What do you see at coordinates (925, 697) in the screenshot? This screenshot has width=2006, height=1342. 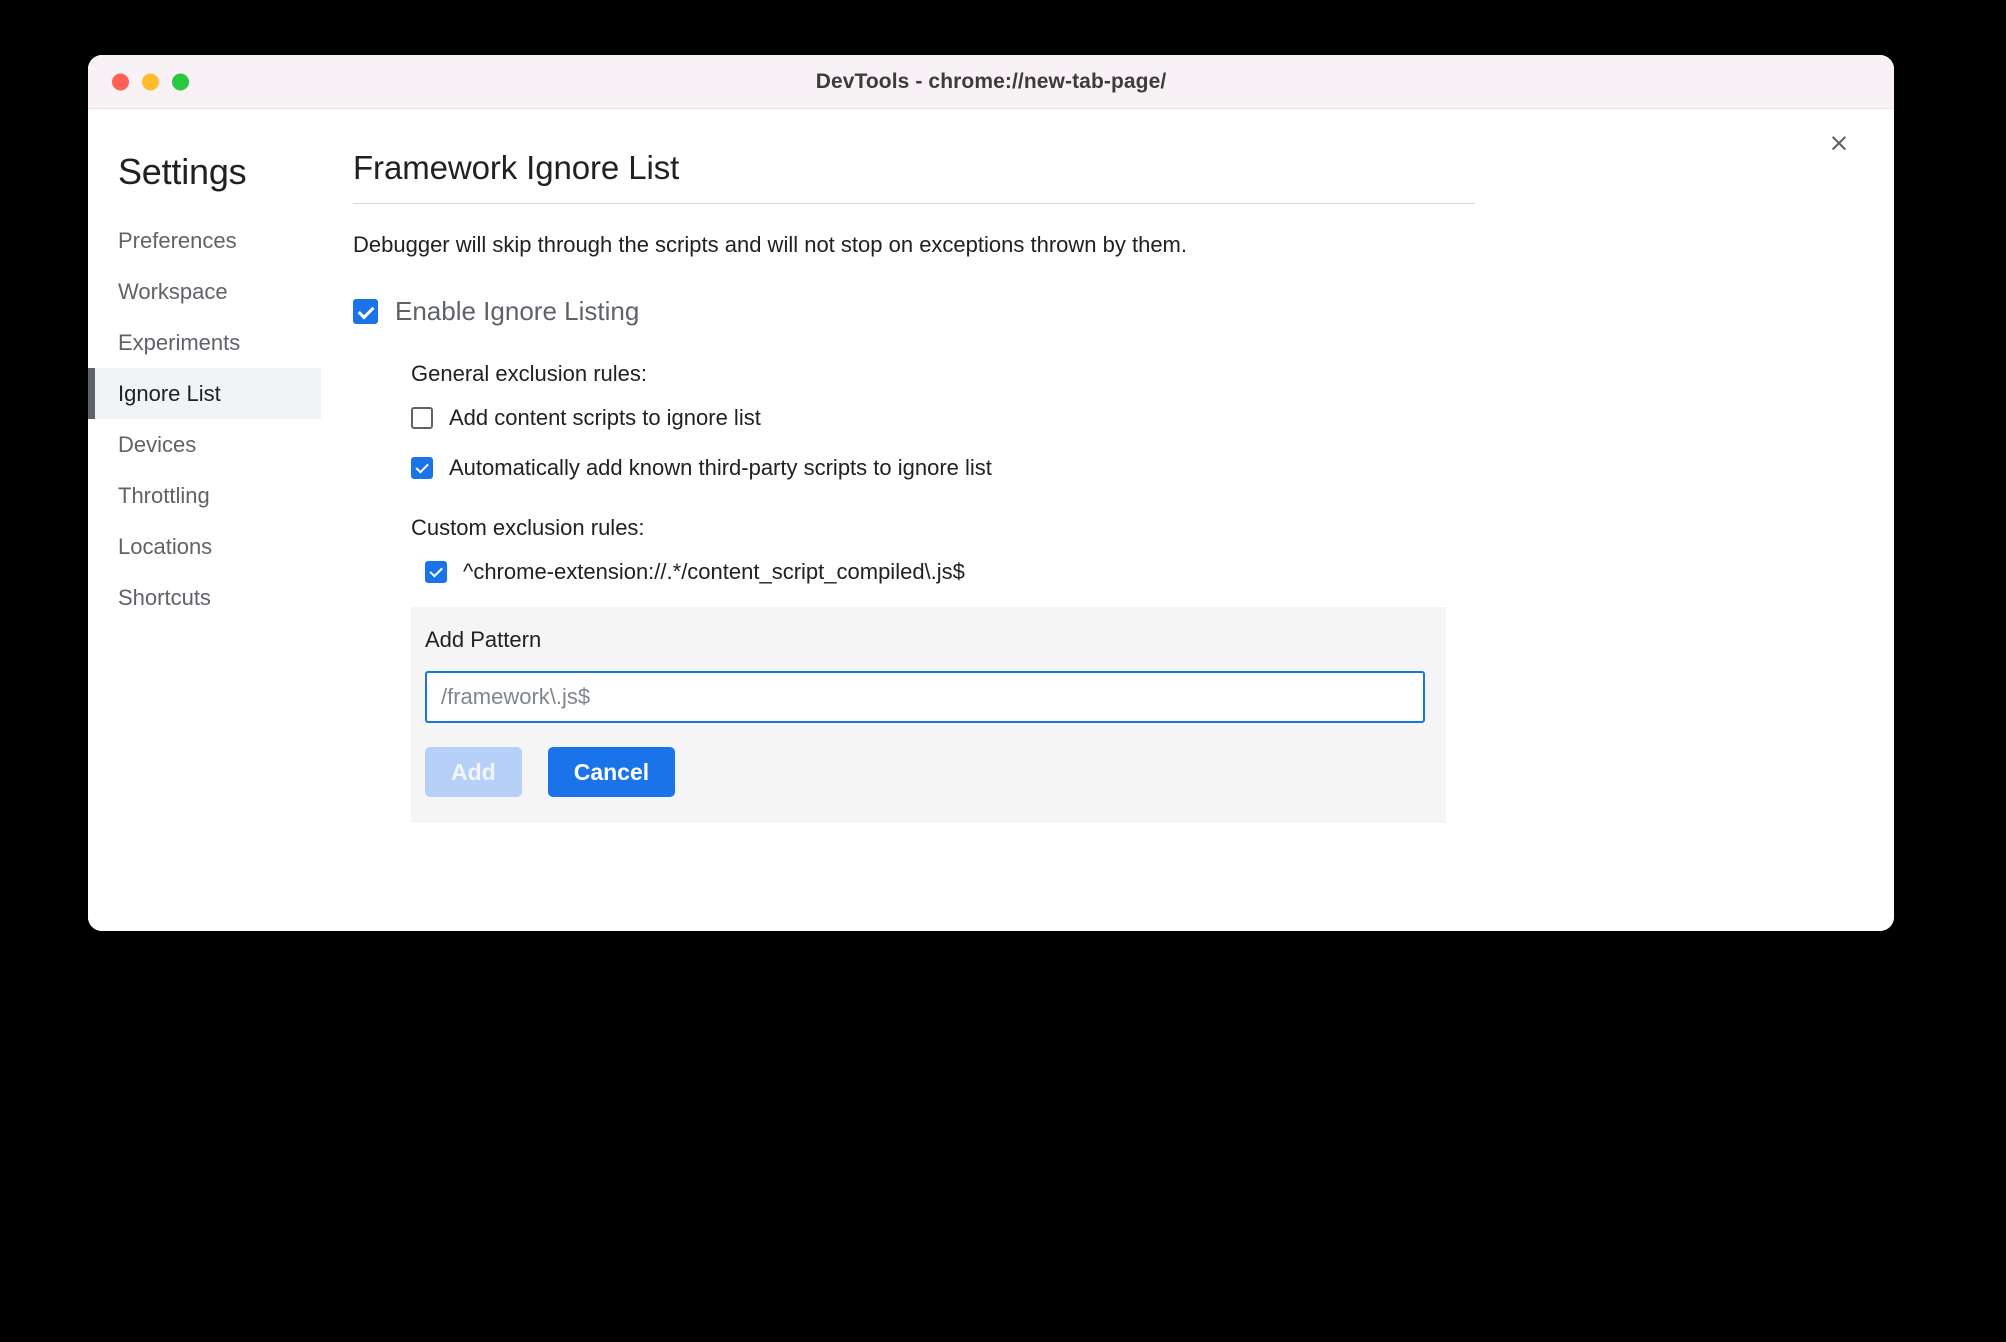 I see `pattern-input` at bounding box center [925, 697].